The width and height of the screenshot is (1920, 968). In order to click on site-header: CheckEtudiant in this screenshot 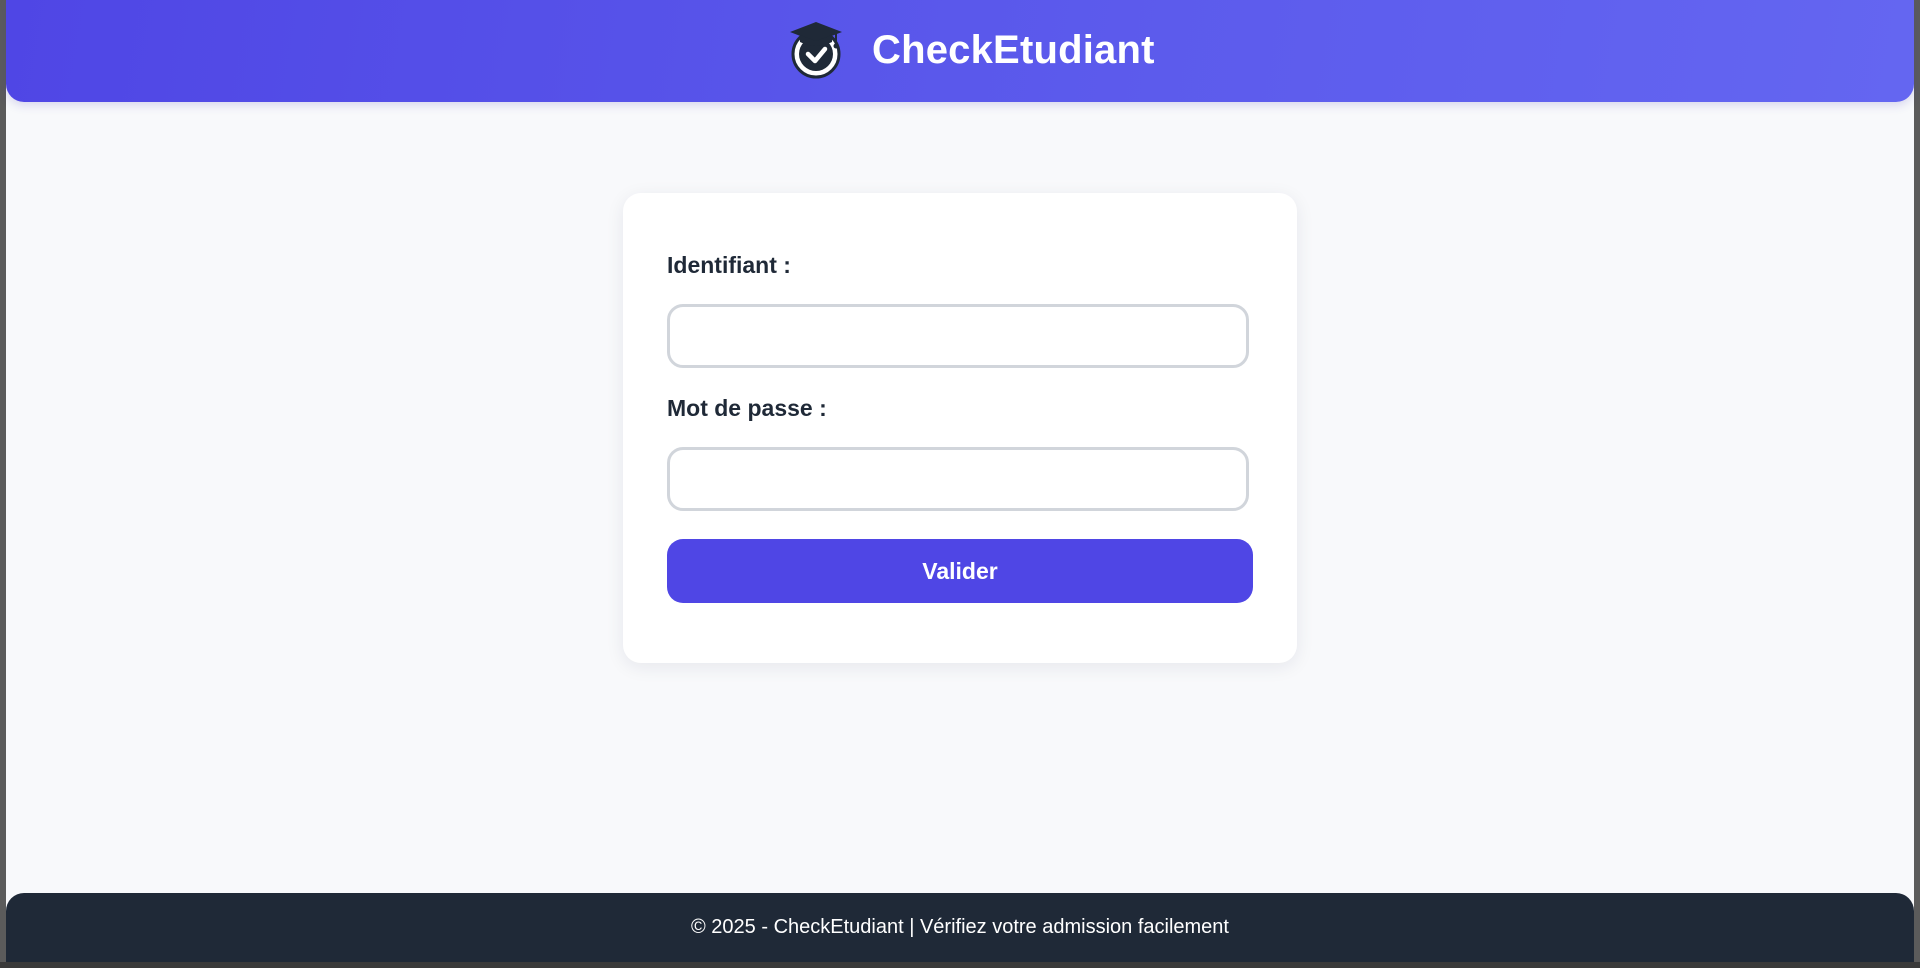, I will do `click(960, 51)`.